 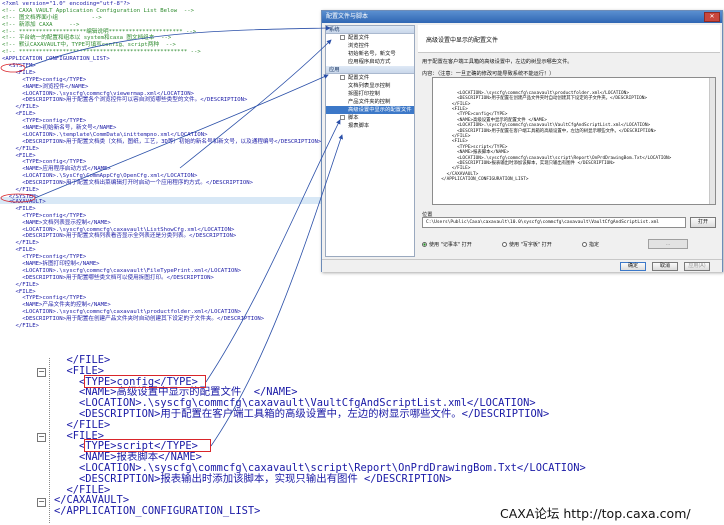 I want to click on tree-item: 产品文件夹的控制, so click(x=370, y=102).